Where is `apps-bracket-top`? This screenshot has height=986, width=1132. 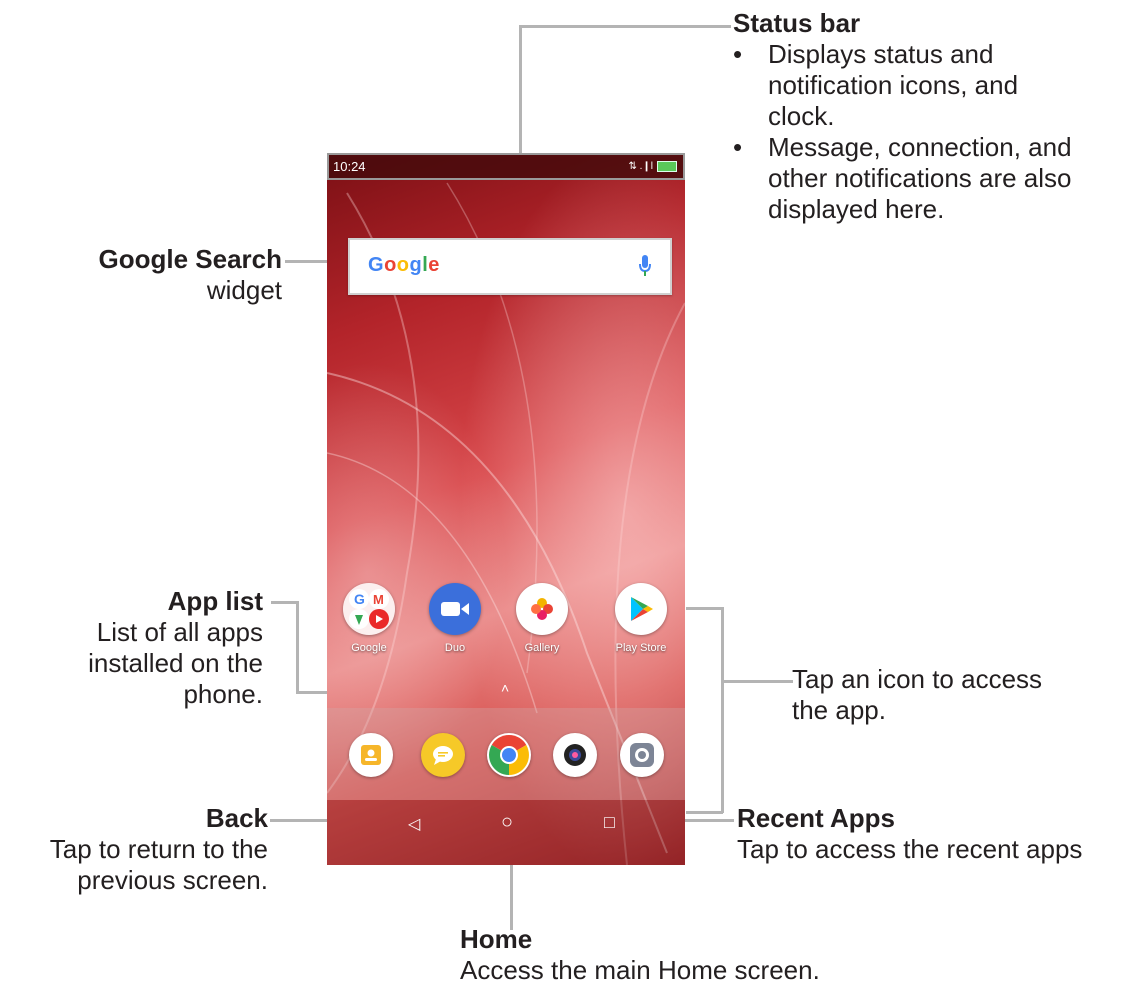 apps-bracket-top is located at coordinates (704, 608).